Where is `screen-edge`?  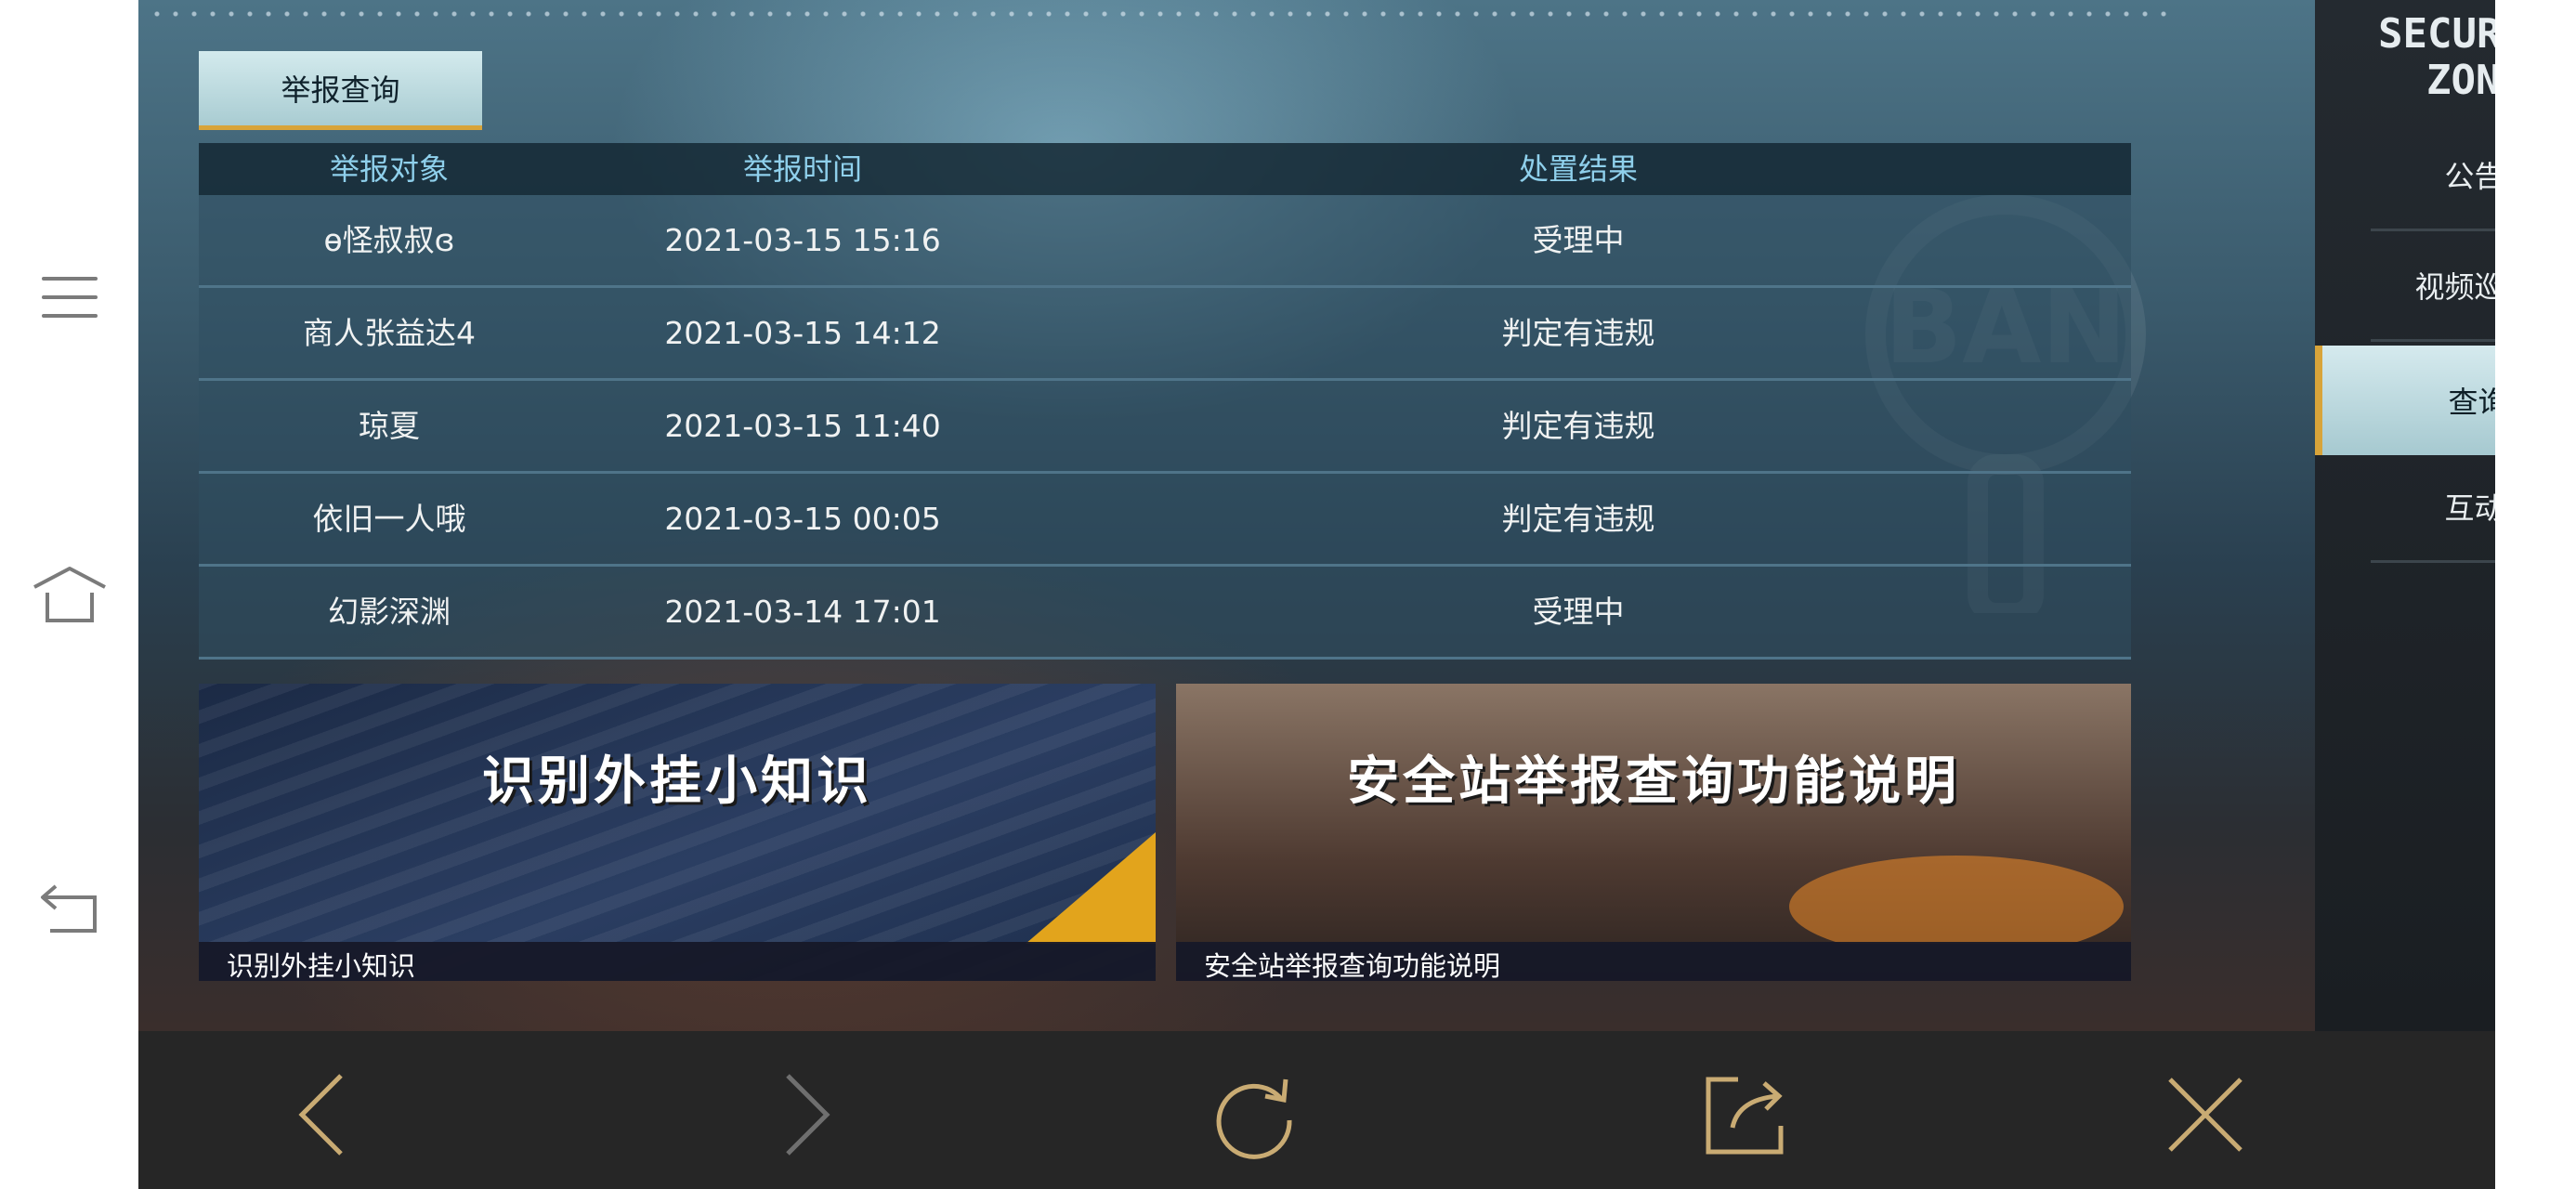
screen-edge is located at coordinates (2535, 594).